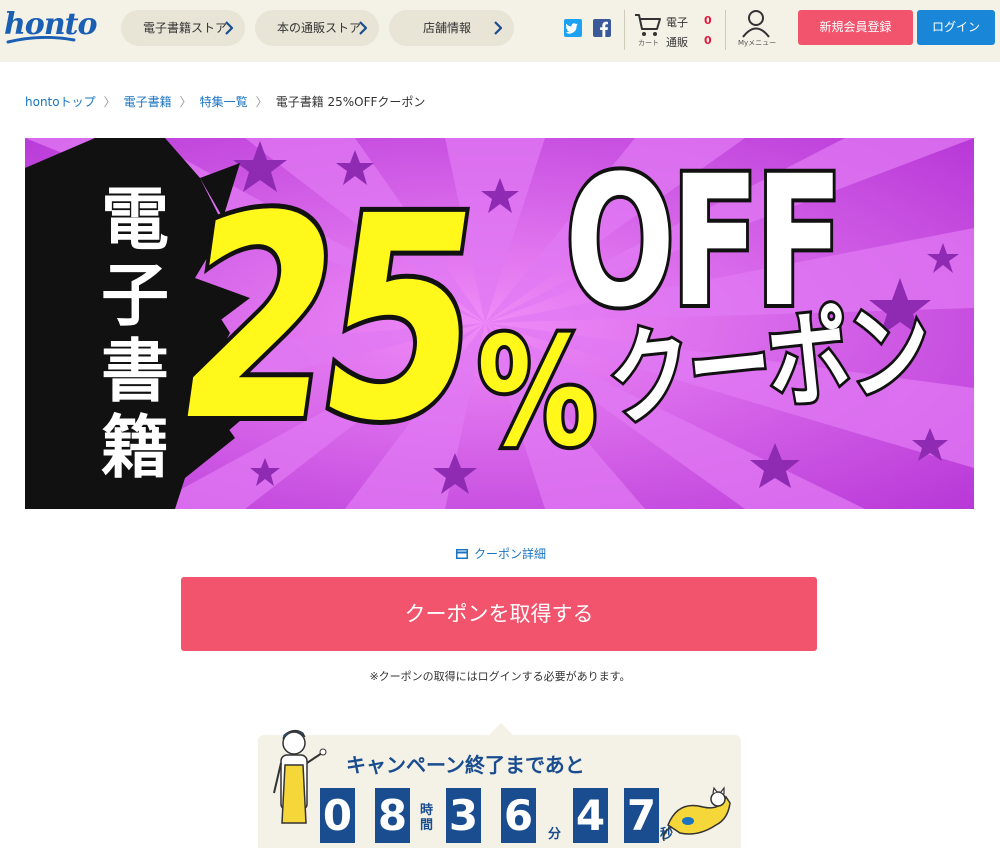  I want to click on cart-physical-label: 通販, so click(677, 42).